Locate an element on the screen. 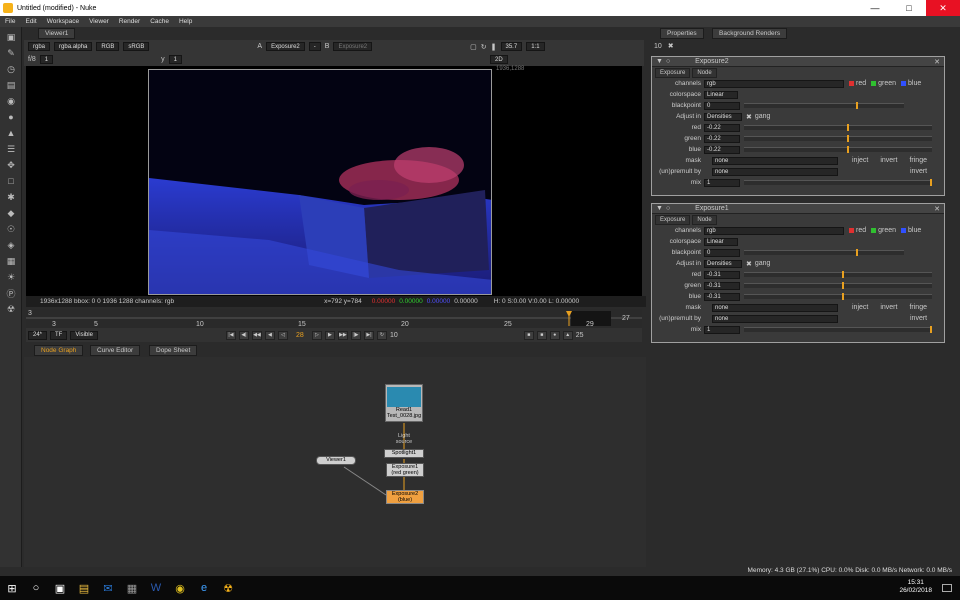  mix-slider is located at coordinates (838, 329).